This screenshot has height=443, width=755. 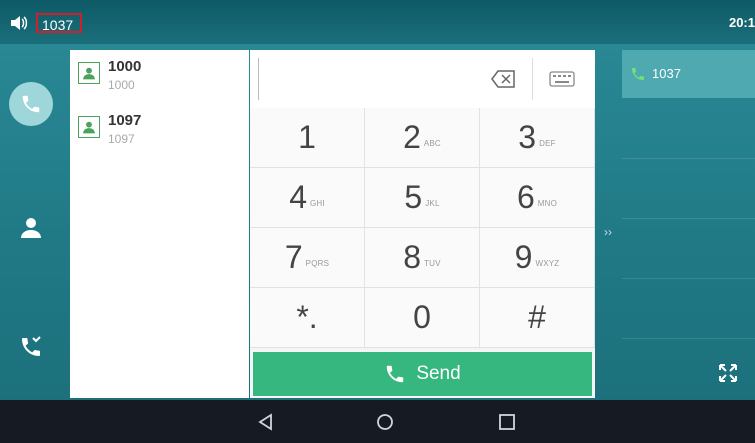 What do you see at coordinates (307, 198) in the screenshot?
I see `dial-key: 4 GHI` at bounding box center [307, 198].